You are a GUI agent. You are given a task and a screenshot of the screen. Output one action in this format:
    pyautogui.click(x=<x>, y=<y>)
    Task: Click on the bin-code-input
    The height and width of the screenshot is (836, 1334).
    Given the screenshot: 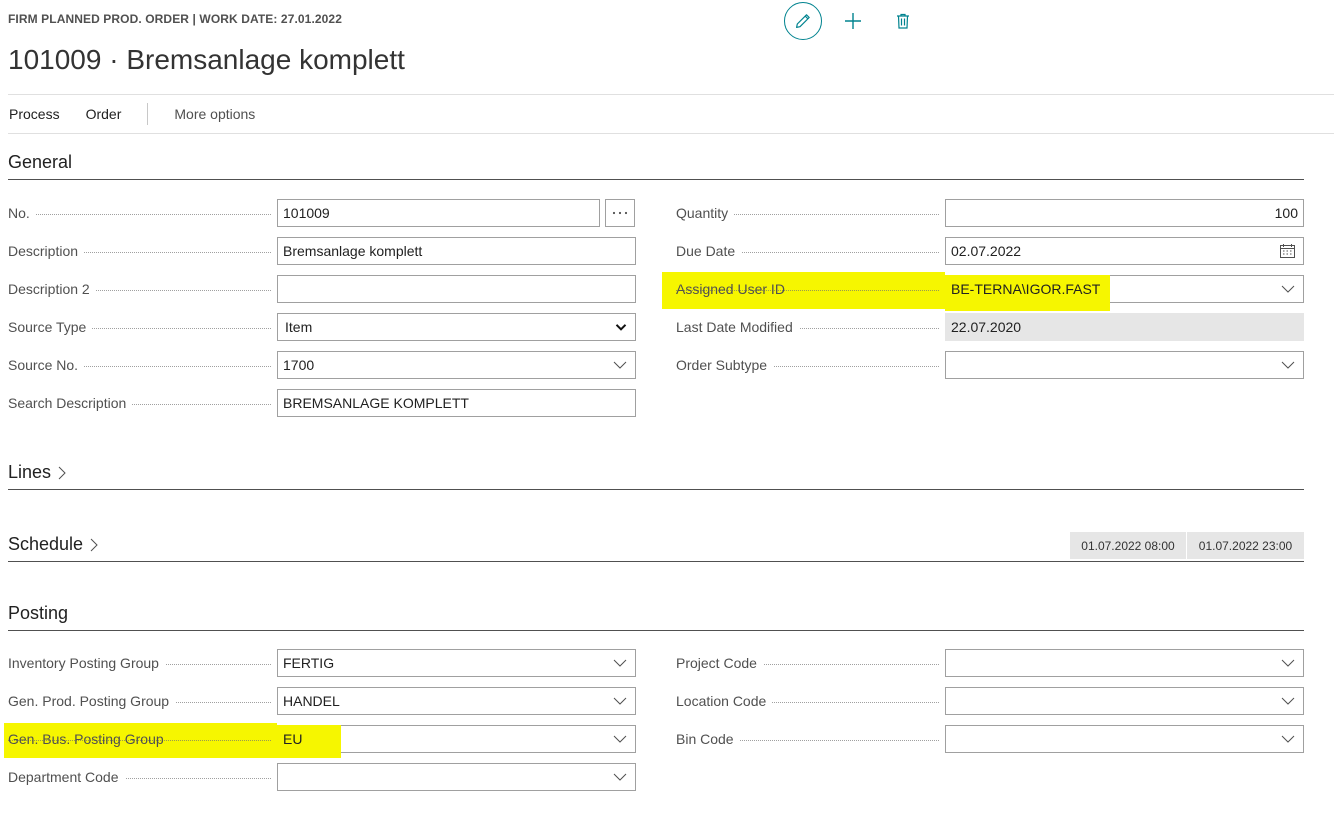 What is the action you would take?
    pyautogui.click(x=1124, y=739)
    